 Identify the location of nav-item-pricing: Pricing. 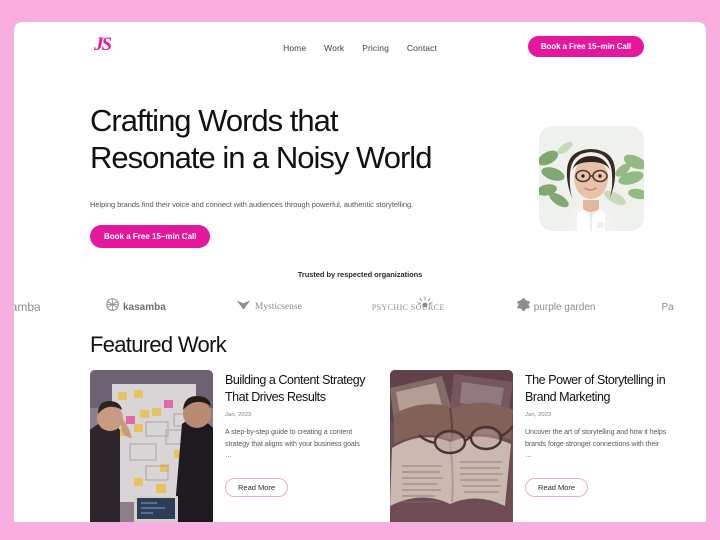
(375, 48).